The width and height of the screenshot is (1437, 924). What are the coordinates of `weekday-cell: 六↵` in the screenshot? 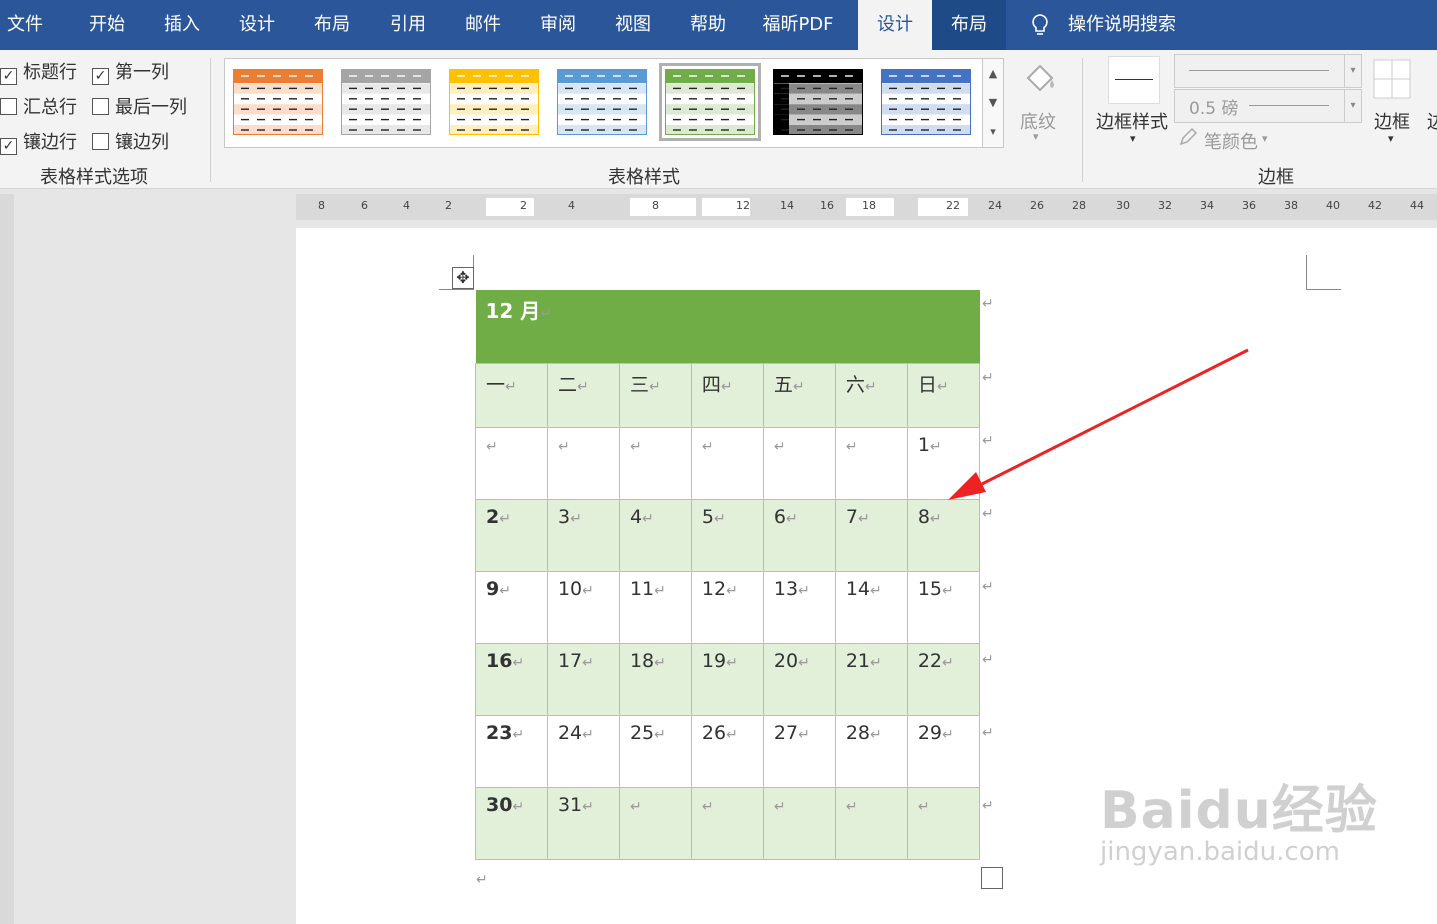 It's located at (871, 395).